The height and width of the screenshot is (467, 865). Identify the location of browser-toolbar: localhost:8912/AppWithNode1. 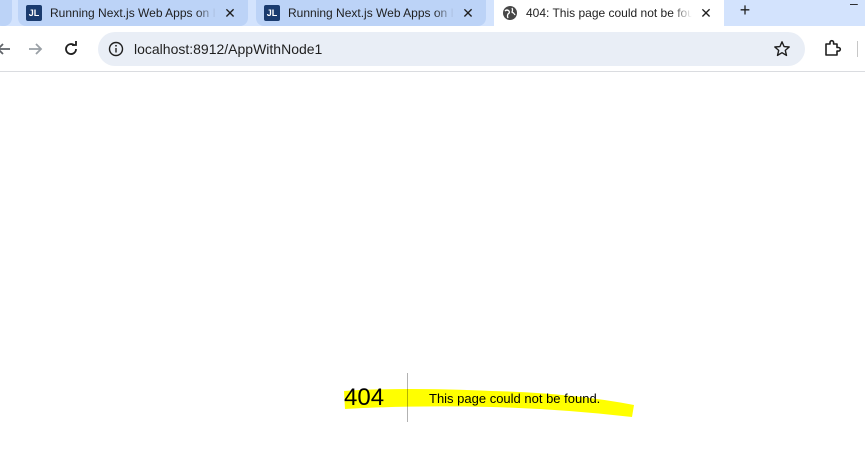
(432, 49).